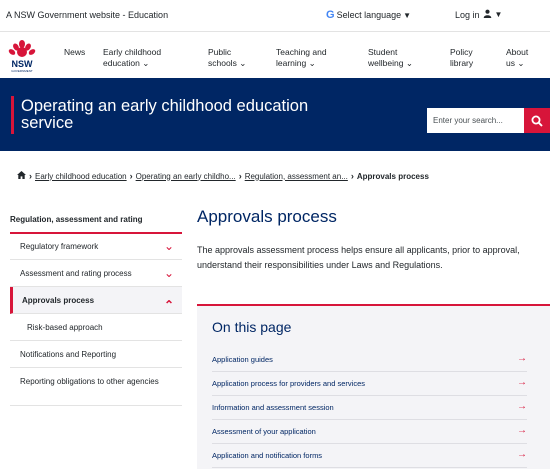 Image resolution: width=550 pixels, height=469 pixels. Describe the element at coordinates (96, 387) in the screenshot. I see `sidebar-item-reporting-obligations: Reporting obligations to other agencies` at that location.